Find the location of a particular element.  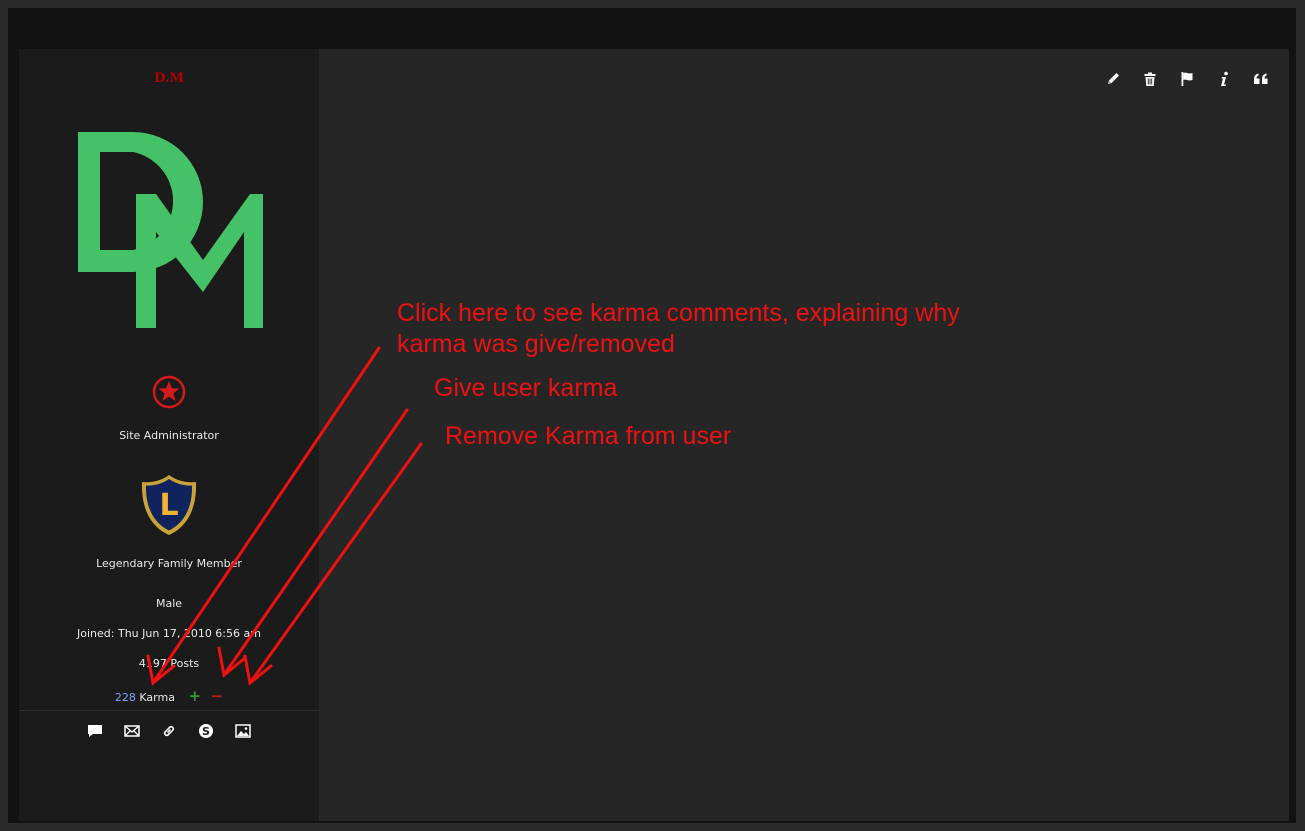

post-count: 4197 Posts is located at coordinates (169, 663).